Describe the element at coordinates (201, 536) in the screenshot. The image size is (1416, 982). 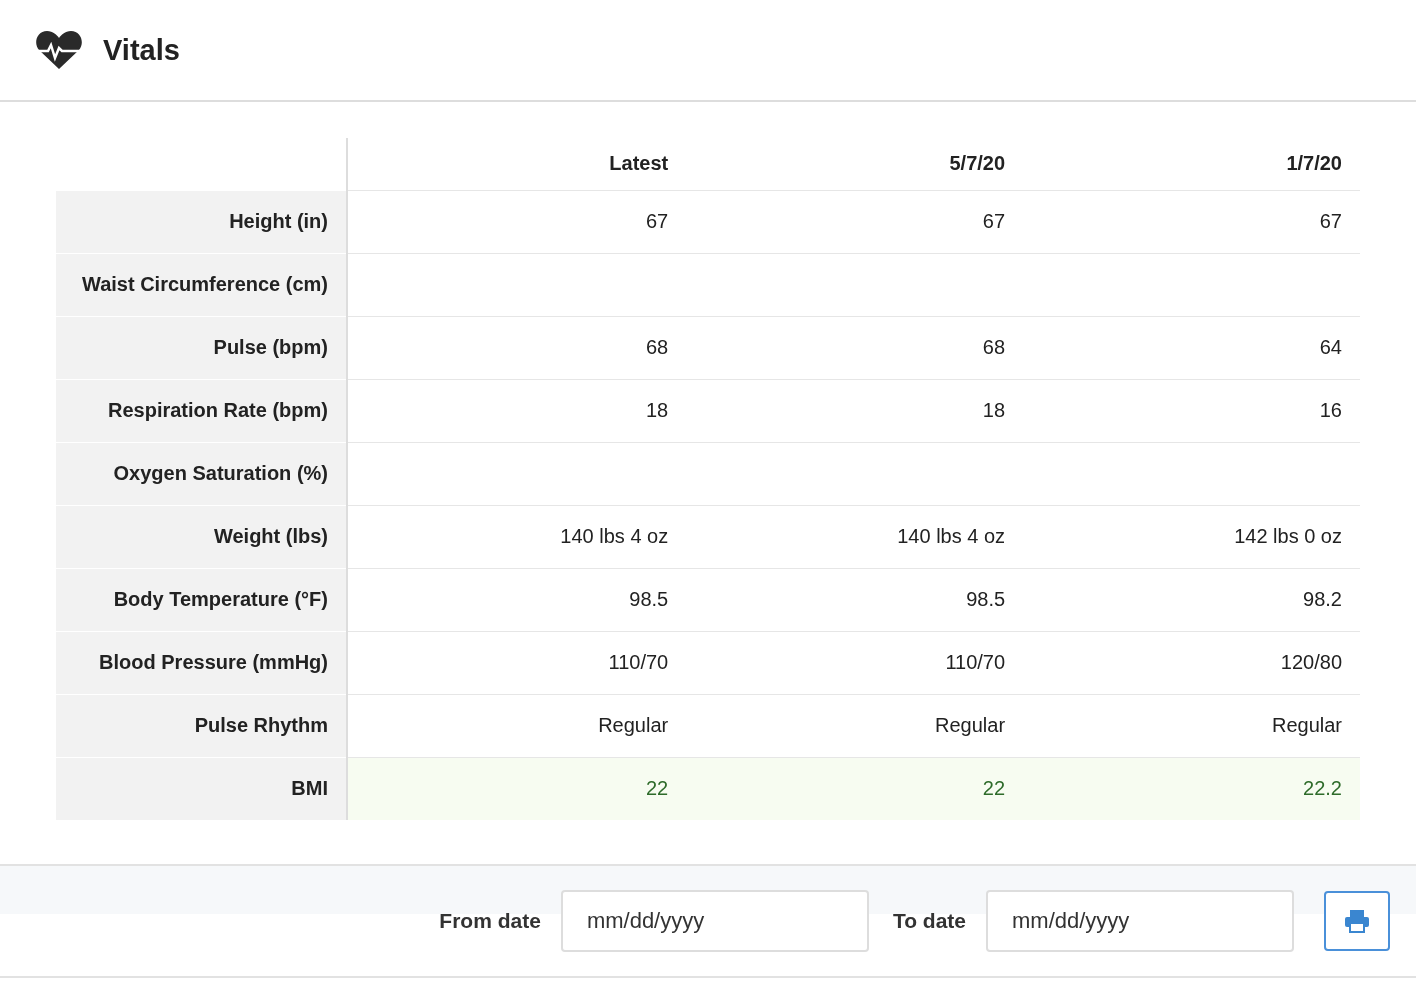
I see `row-label: Weight (lbs)` at that location.